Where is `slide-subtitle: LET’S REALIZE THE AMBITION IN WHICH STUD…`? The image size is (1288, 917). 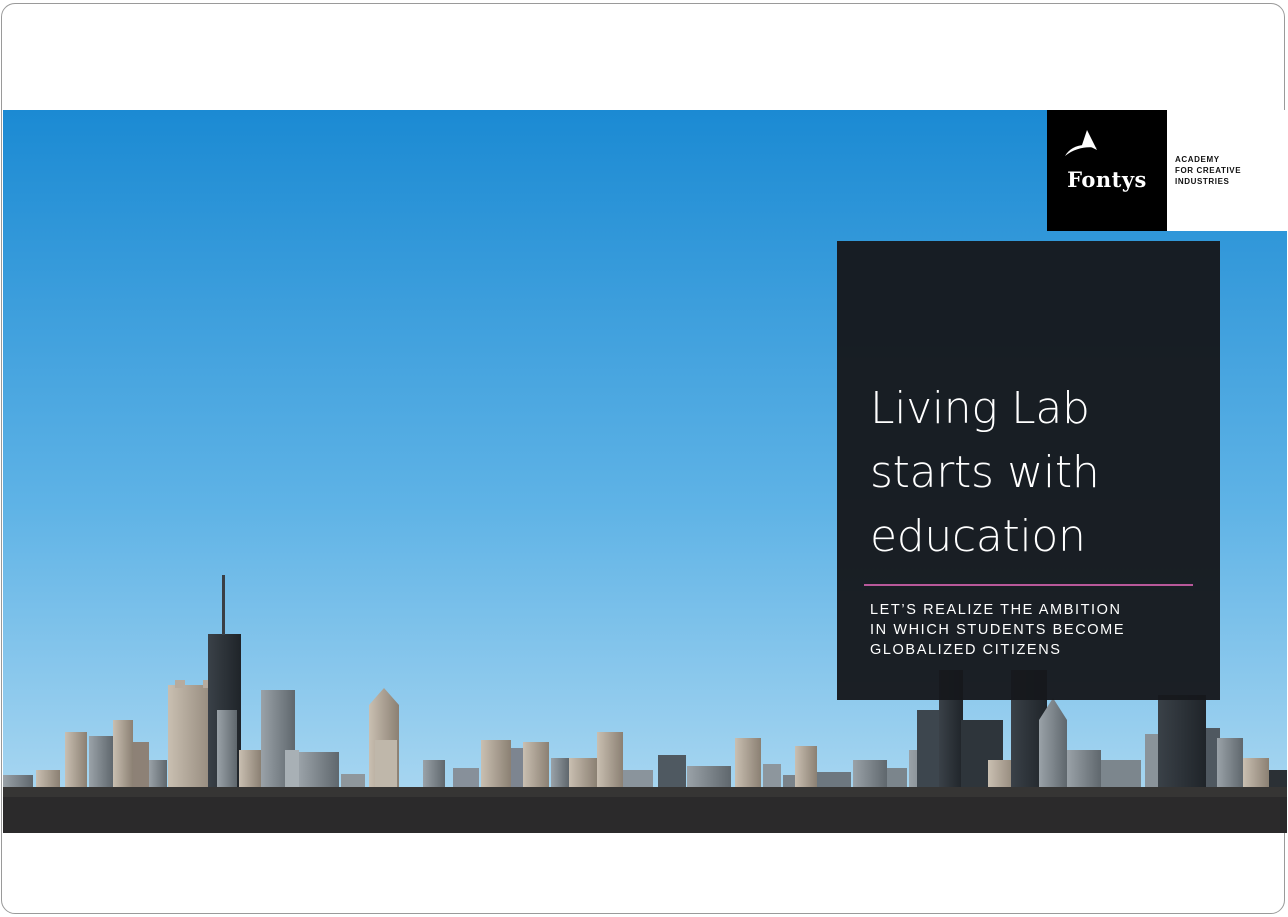 slide-subtitle: LET’S REALIZE THE AMBITION IN WHICH STUD… is located at coordinates (1035, 630).